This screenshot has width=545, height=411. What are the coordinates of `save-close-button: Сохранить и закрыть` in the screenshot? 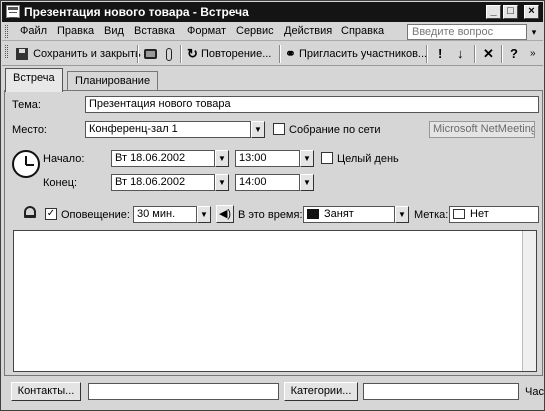 It's located at (78, 54).